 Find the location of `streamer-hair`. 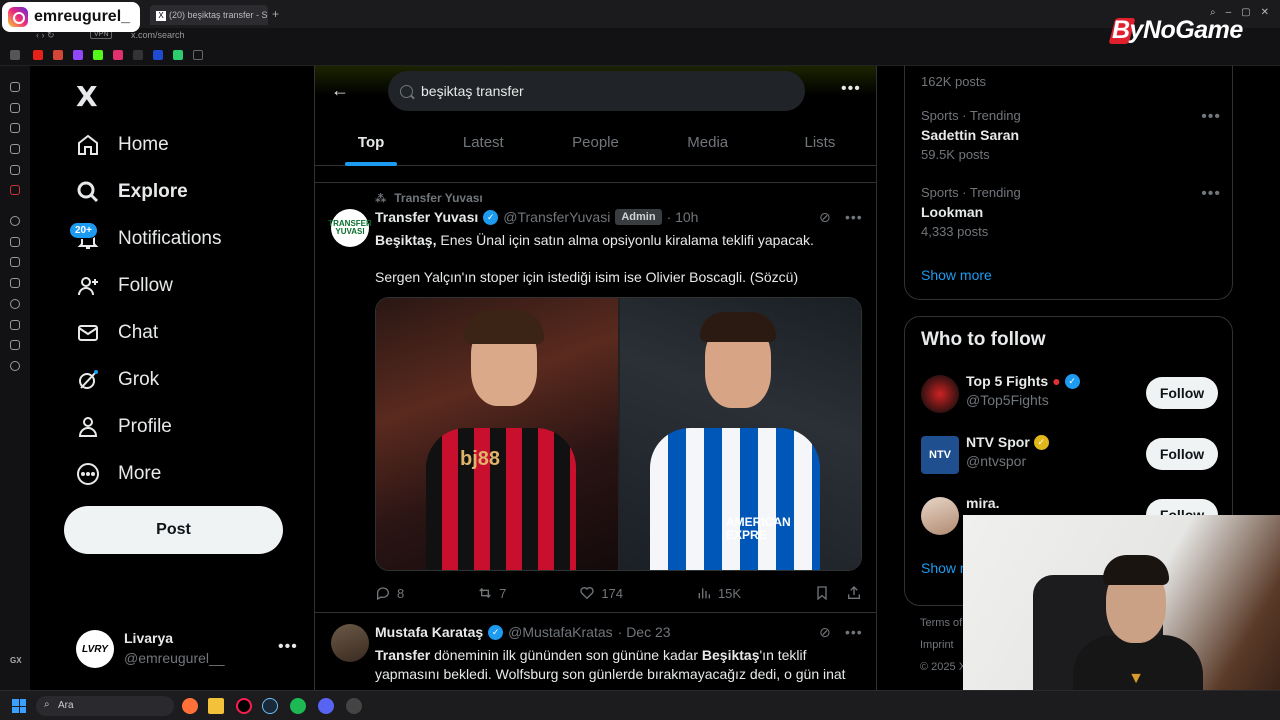

streamer-hair is located at coordinates (1136, 570).